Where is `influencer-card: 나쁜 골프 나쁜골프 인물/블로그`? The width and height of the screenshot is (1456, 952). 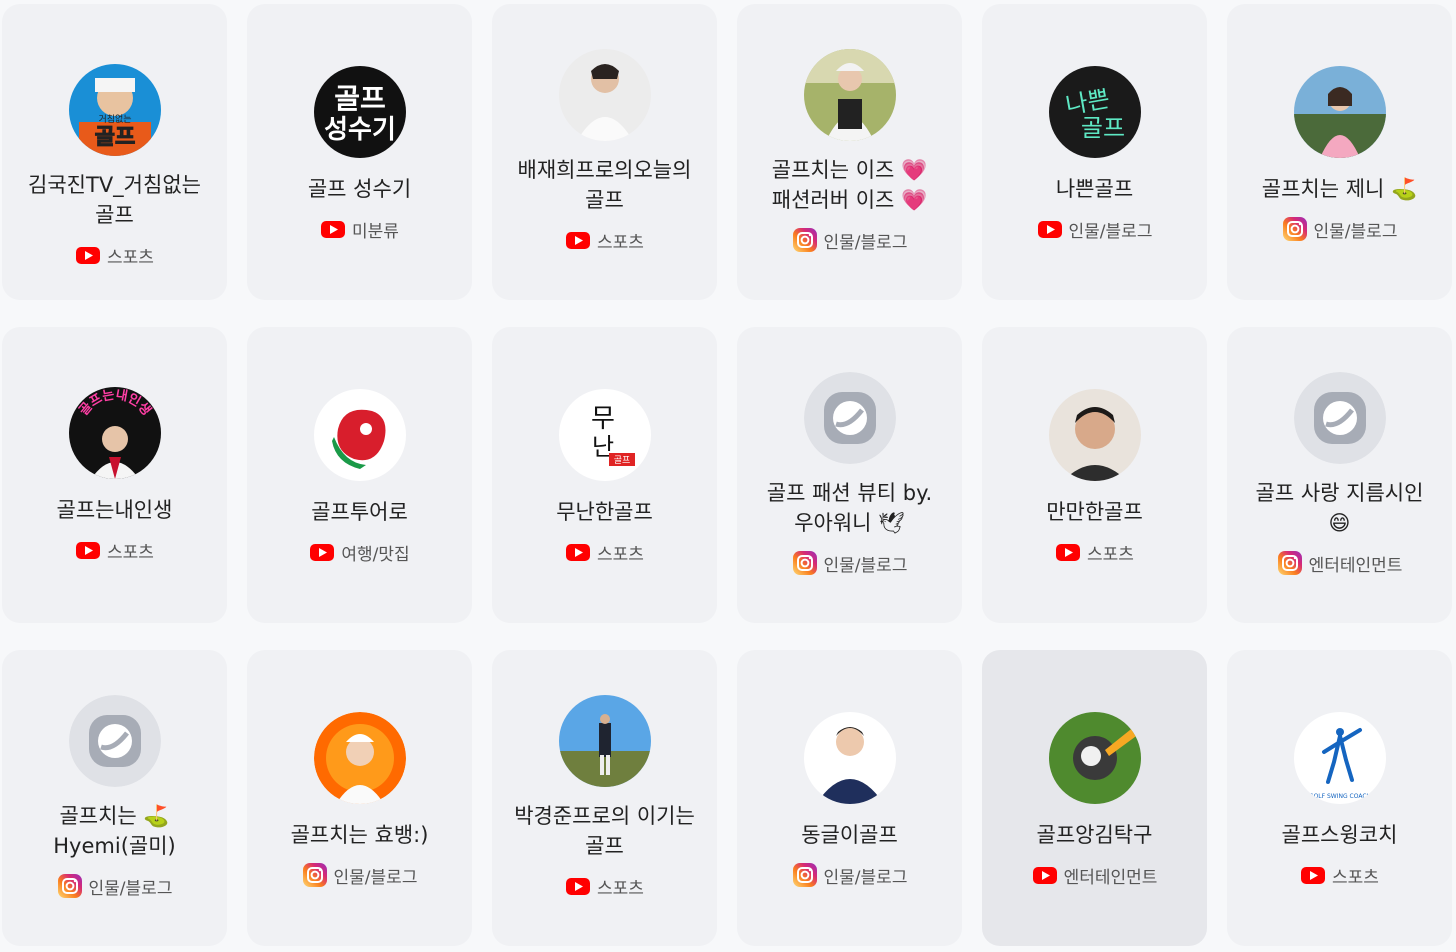 influencer-card: 나쁜 골프 나쁜골프 인물/블로그 is located at coordinates (1094, 152).